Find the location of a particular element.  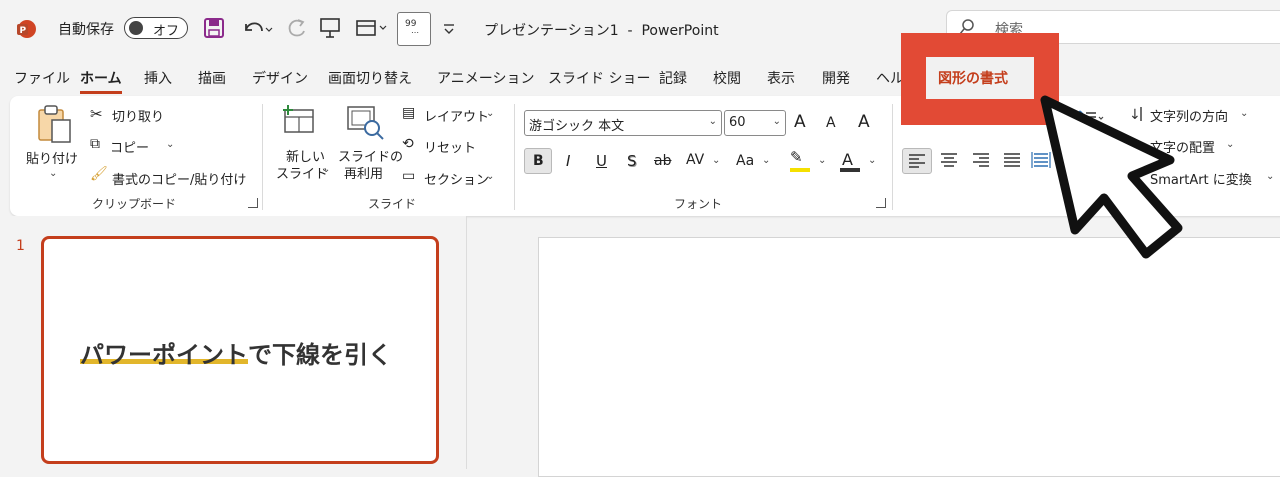

change-case-button: Aa is located at coordinates (745, 161).